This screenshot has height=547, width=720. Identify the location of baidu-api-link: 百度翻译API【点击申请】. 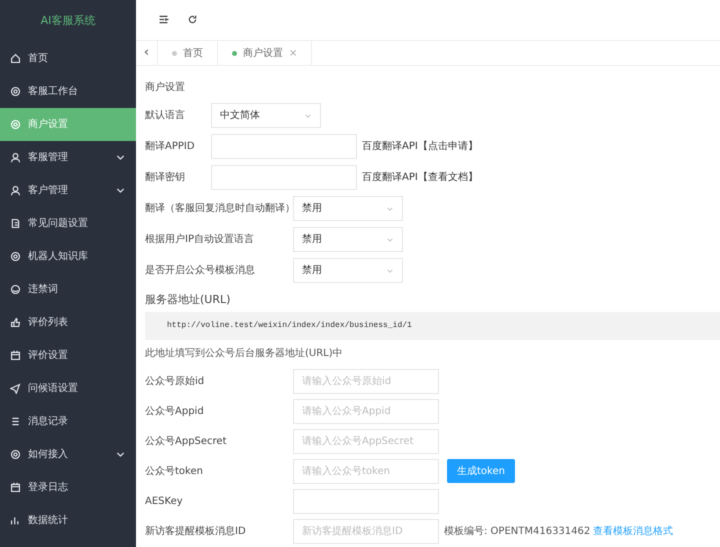
(420, 146).